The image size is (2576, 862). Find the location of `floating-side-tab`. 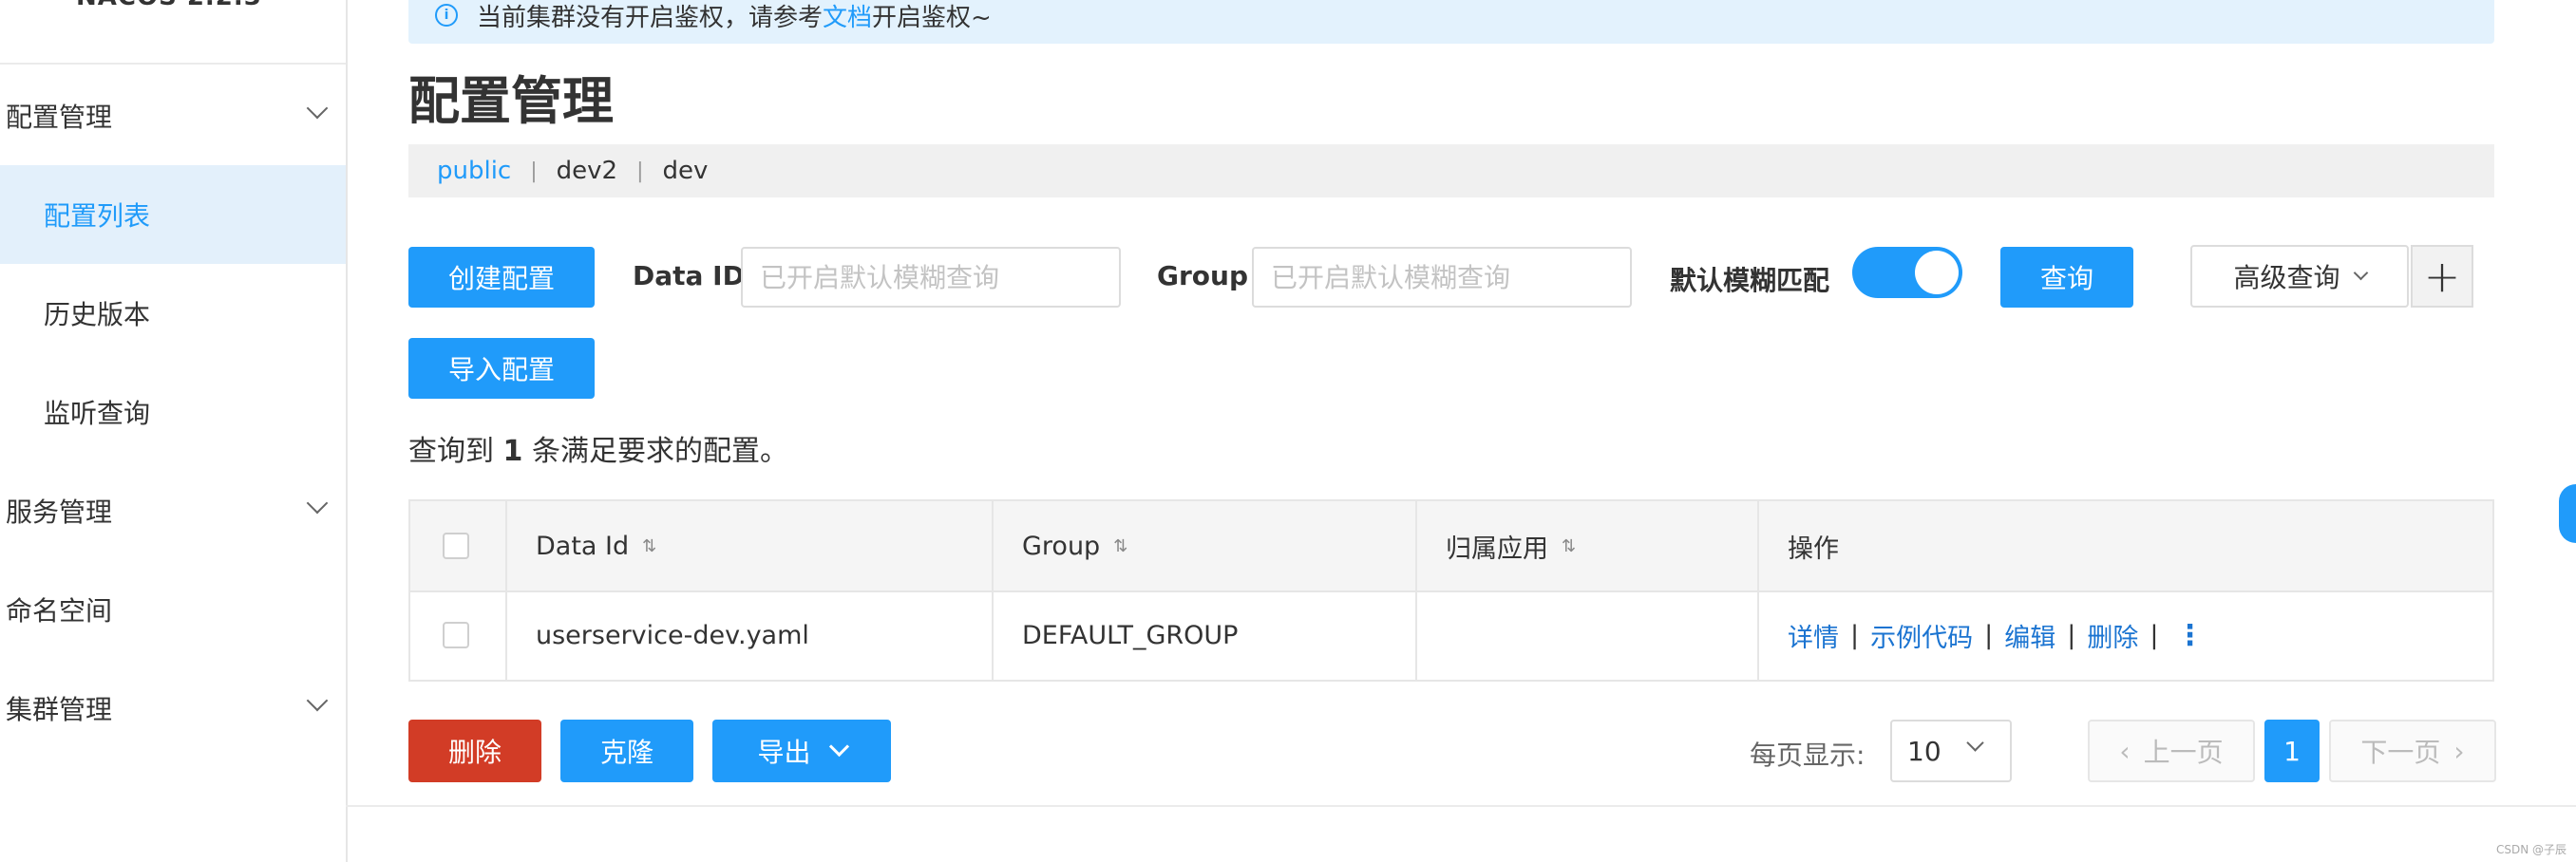

floating-side-tab is located at coordinates (2567, 513).